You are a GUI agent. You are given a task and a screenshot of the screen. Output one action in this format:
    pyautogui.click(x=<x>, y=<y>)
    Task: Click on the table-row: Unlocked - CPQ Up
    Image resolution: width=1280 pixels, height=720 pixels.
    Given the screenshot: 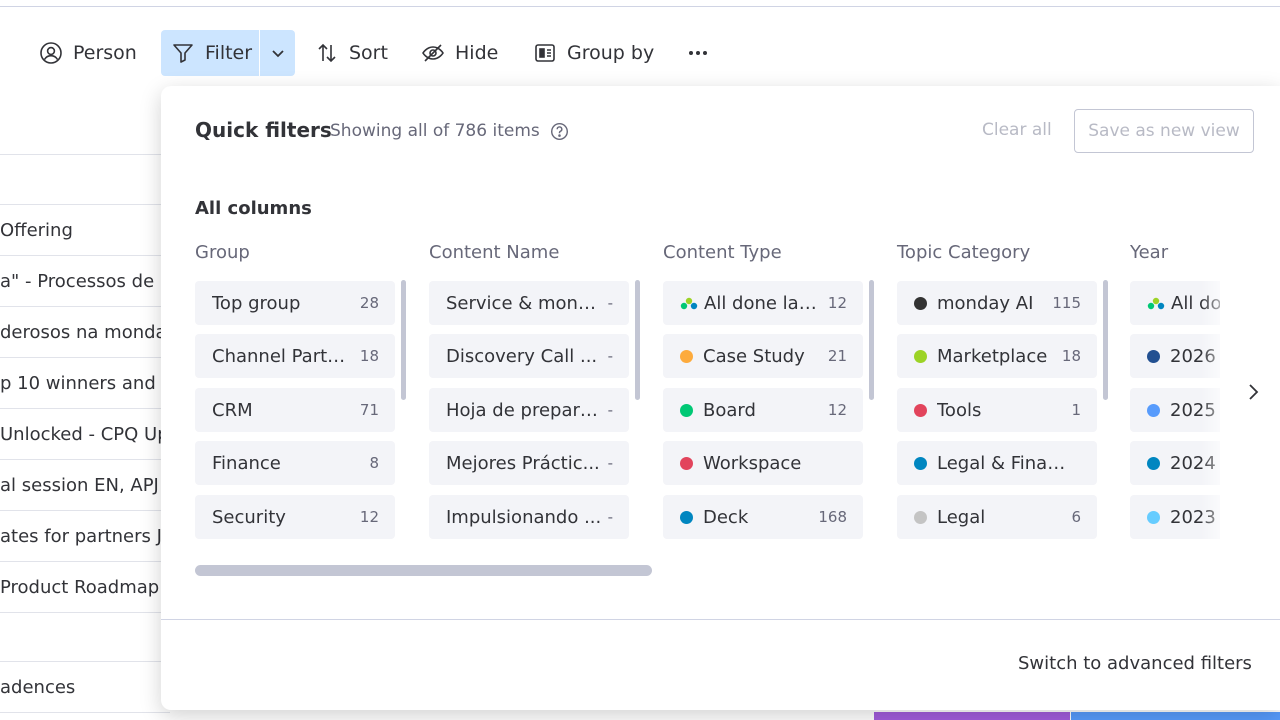 What is the action you would take?
    pyautogui.click(x=85, y=434)
    